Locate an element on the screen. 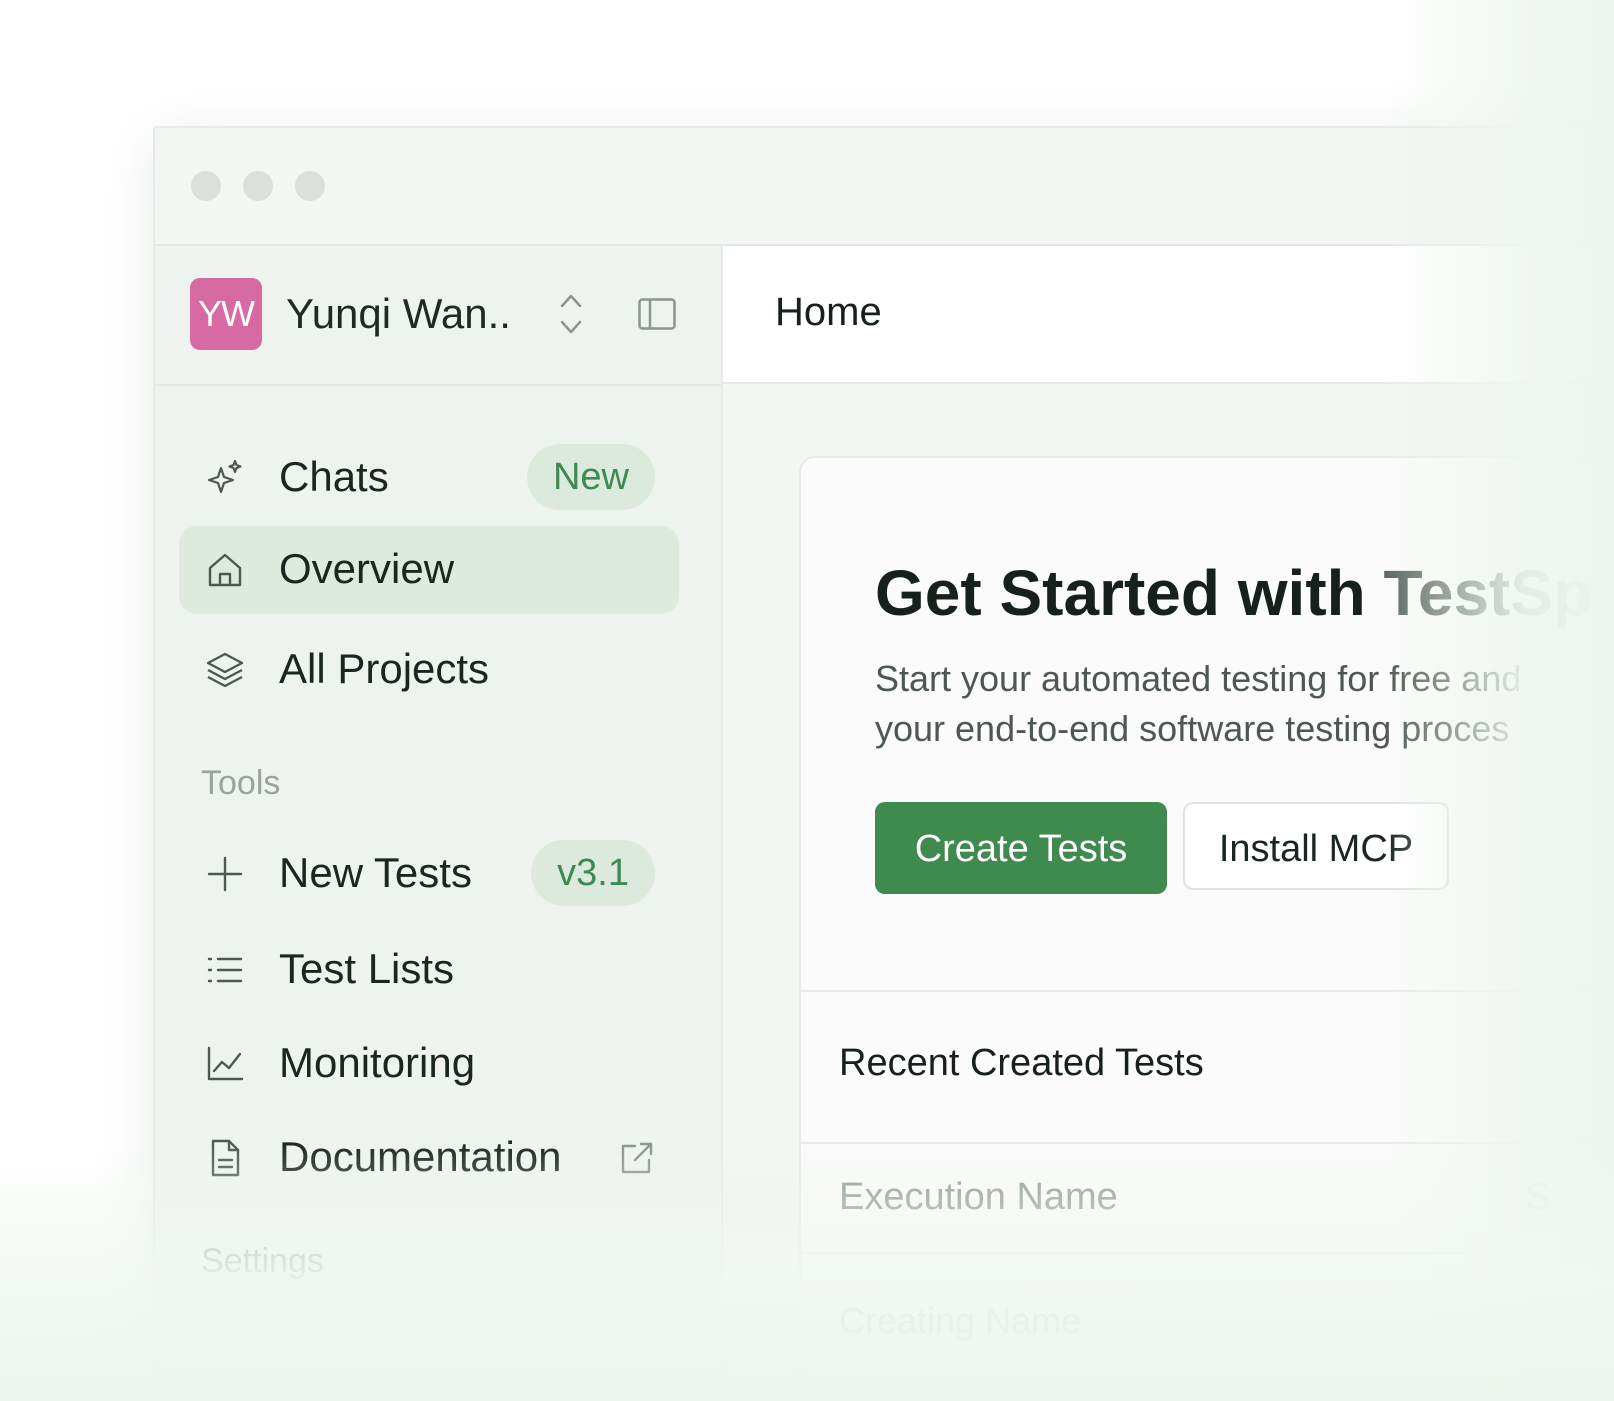 The image size is (1614, 1401). version-badge: v3.1 is located at coordinates (593, 873).